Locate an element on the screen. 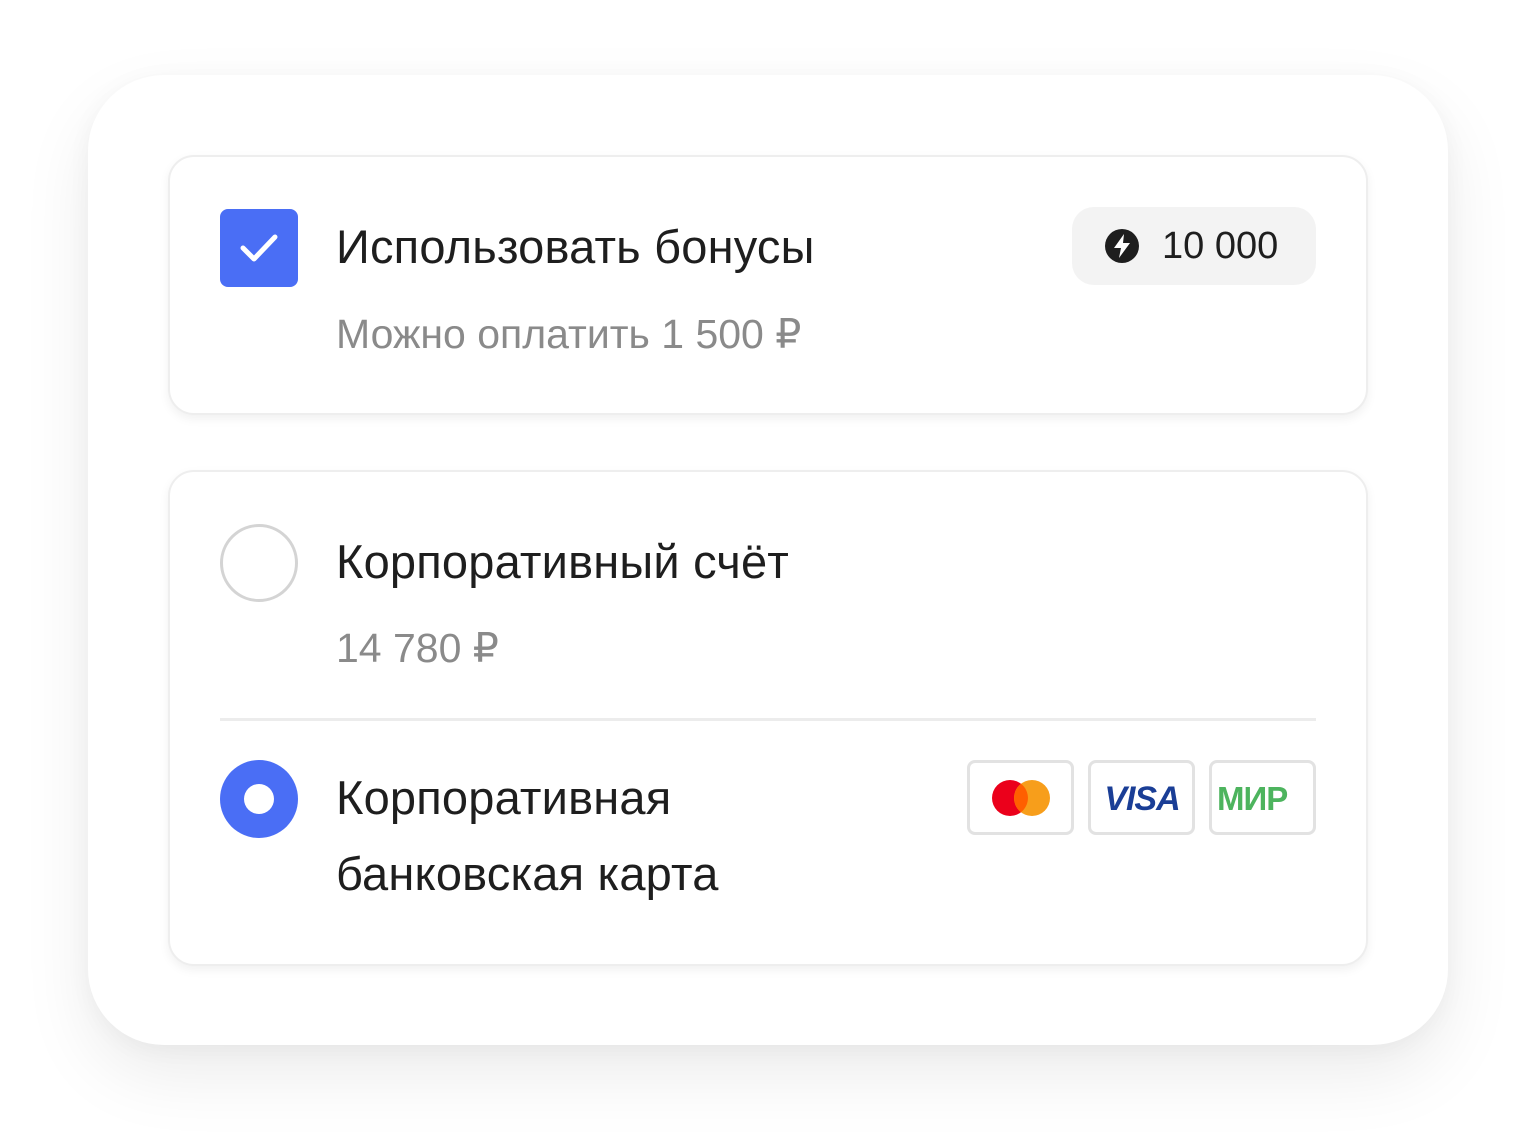  visa-logo: VISA is located at coordinates (1141, 797).